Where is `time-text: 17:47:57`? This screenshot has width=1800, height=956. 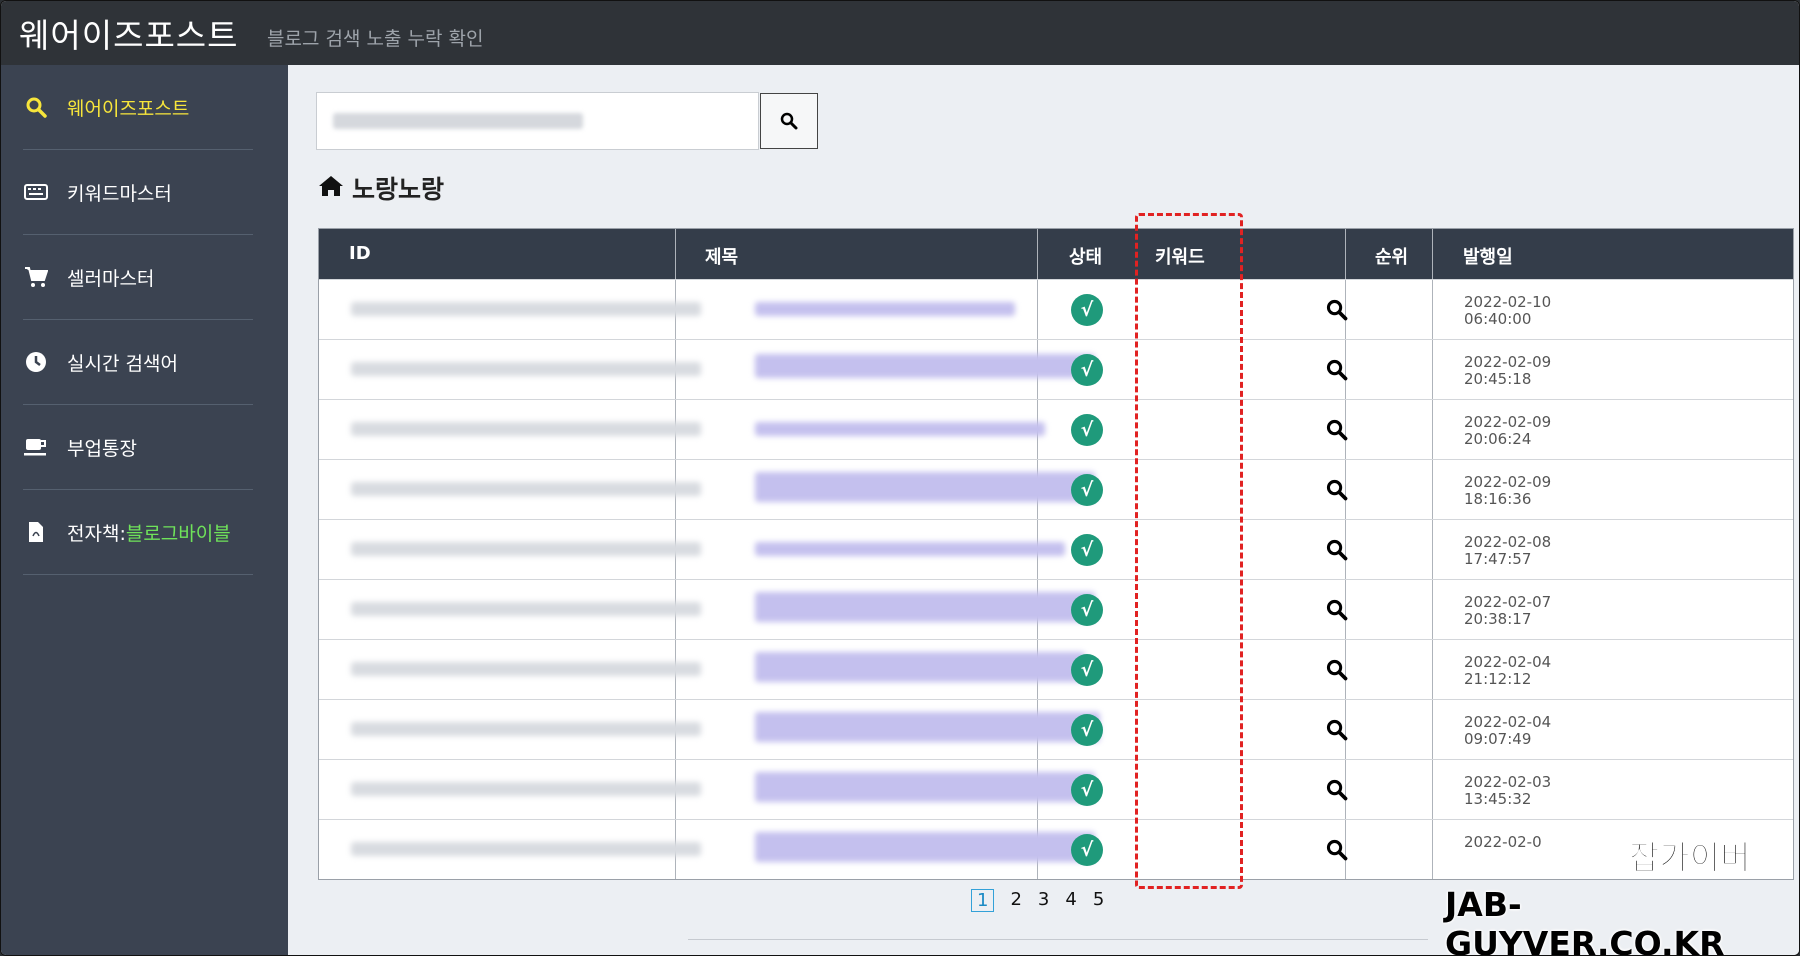 time-text: 17:47:57 is located at coordinates (1498, 559).